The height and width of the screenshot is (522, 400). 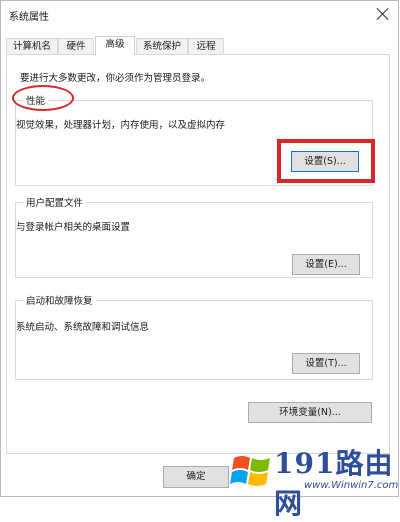 I want to click on user-profile-description: 与登录帐户相关的桌面设置, so click(x=73, y=227).